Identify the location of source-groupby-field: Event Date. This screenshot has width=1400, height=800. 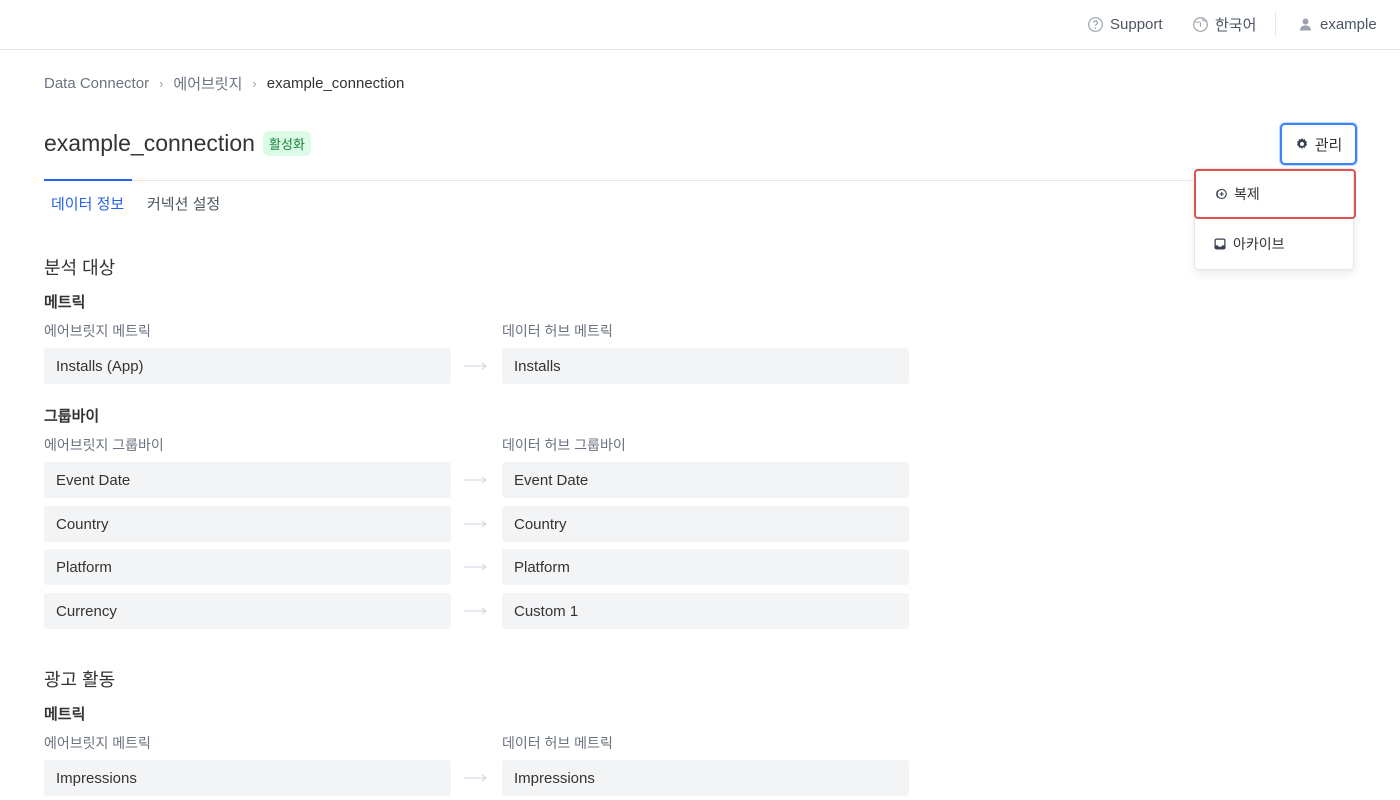
(247, 480).